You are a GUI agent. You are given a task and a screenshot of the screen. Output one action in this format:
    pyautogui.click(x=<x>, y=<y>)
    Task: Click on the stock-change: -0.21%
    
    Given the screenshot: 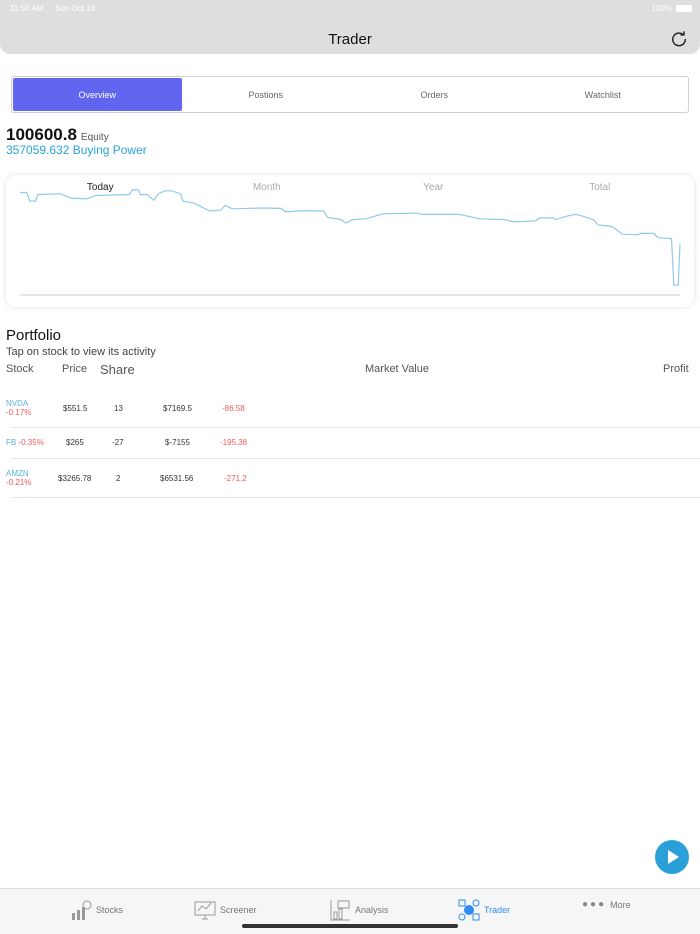 What is the action you would take?
    pyautogui.click(x=19, y=482)
    